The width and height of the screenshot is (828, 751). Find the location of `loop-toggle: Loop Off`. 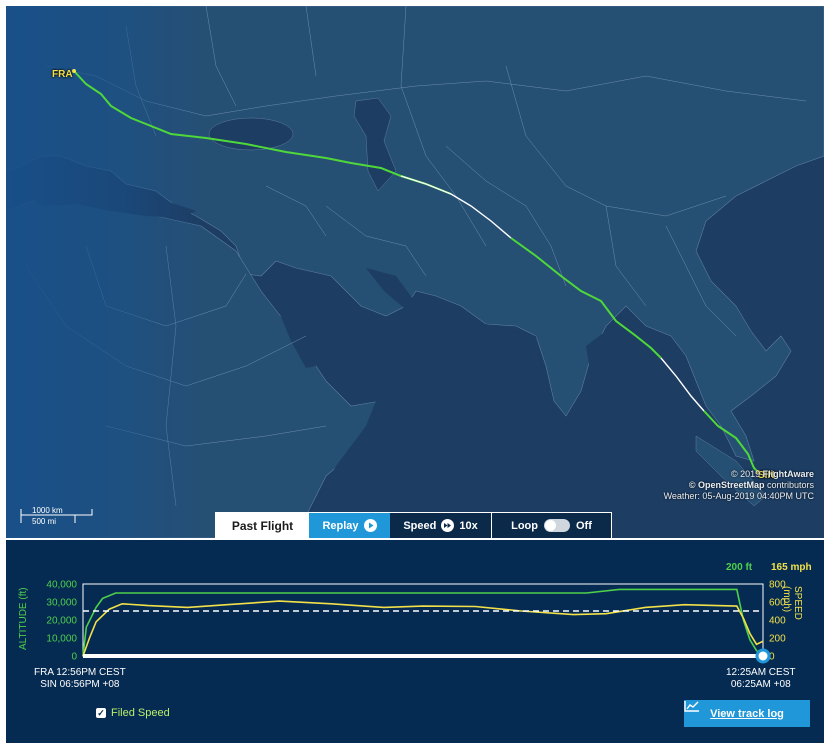

loop-toggle: Loop Off is located at coordinates (551, 525).